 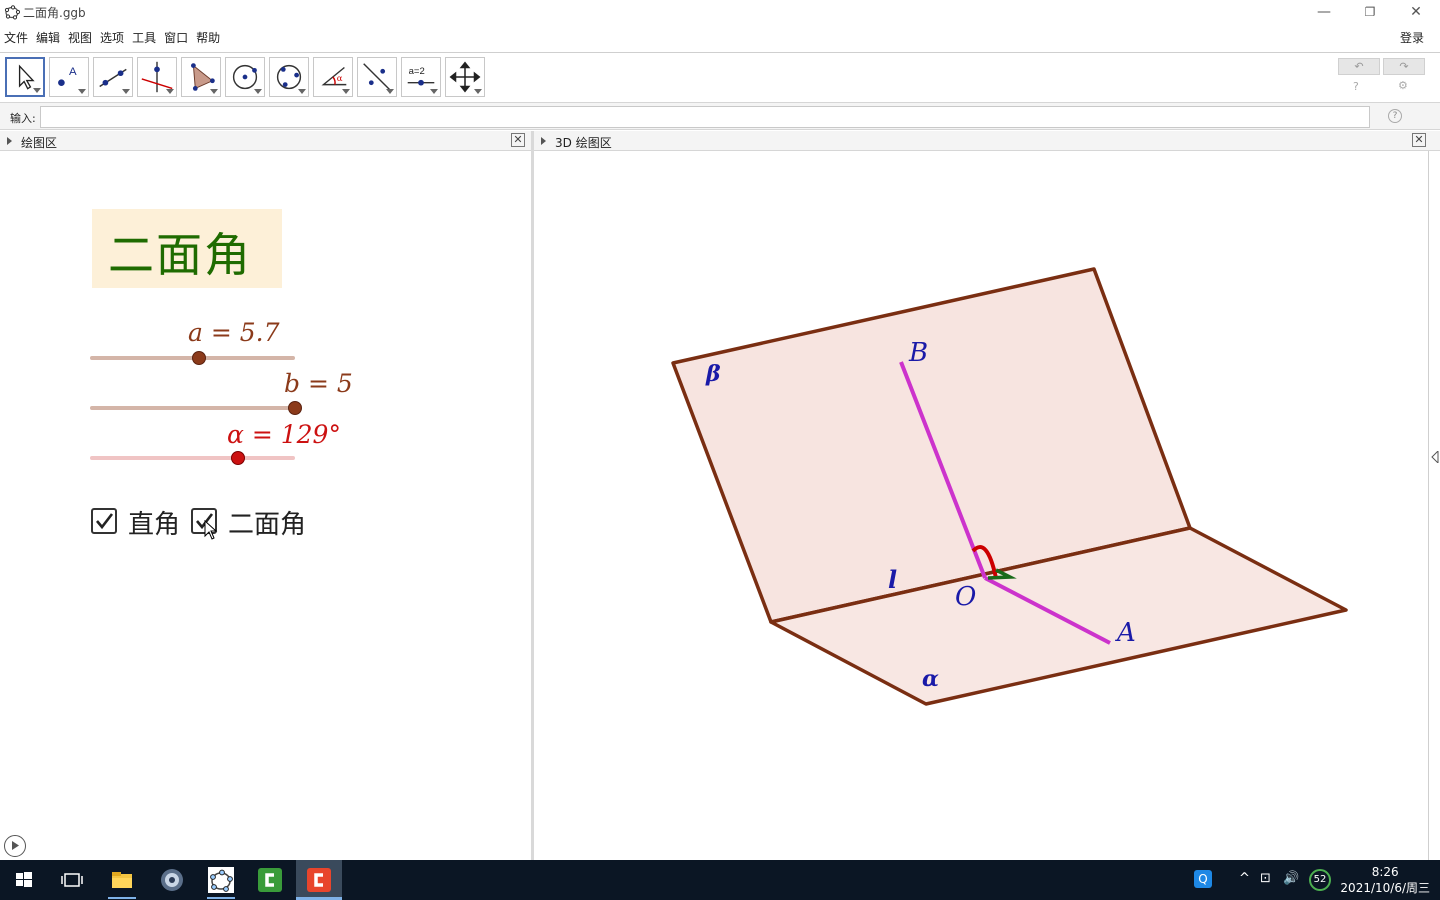 What do you see at coordinates (201, 77) in the screenshot?
I see `polygon-tool` at bounding box center [201, 77].